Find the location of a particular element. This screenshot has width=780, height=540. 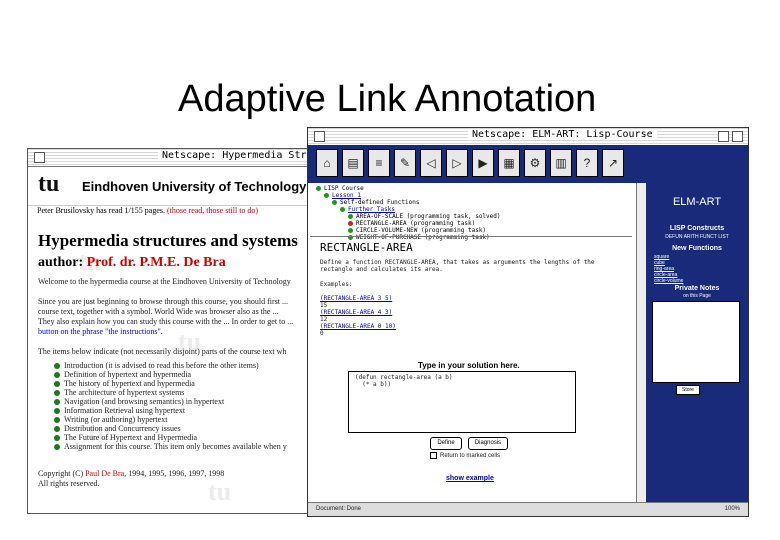

tree-item: Lesson 1 is located at coordinates (408, 195).